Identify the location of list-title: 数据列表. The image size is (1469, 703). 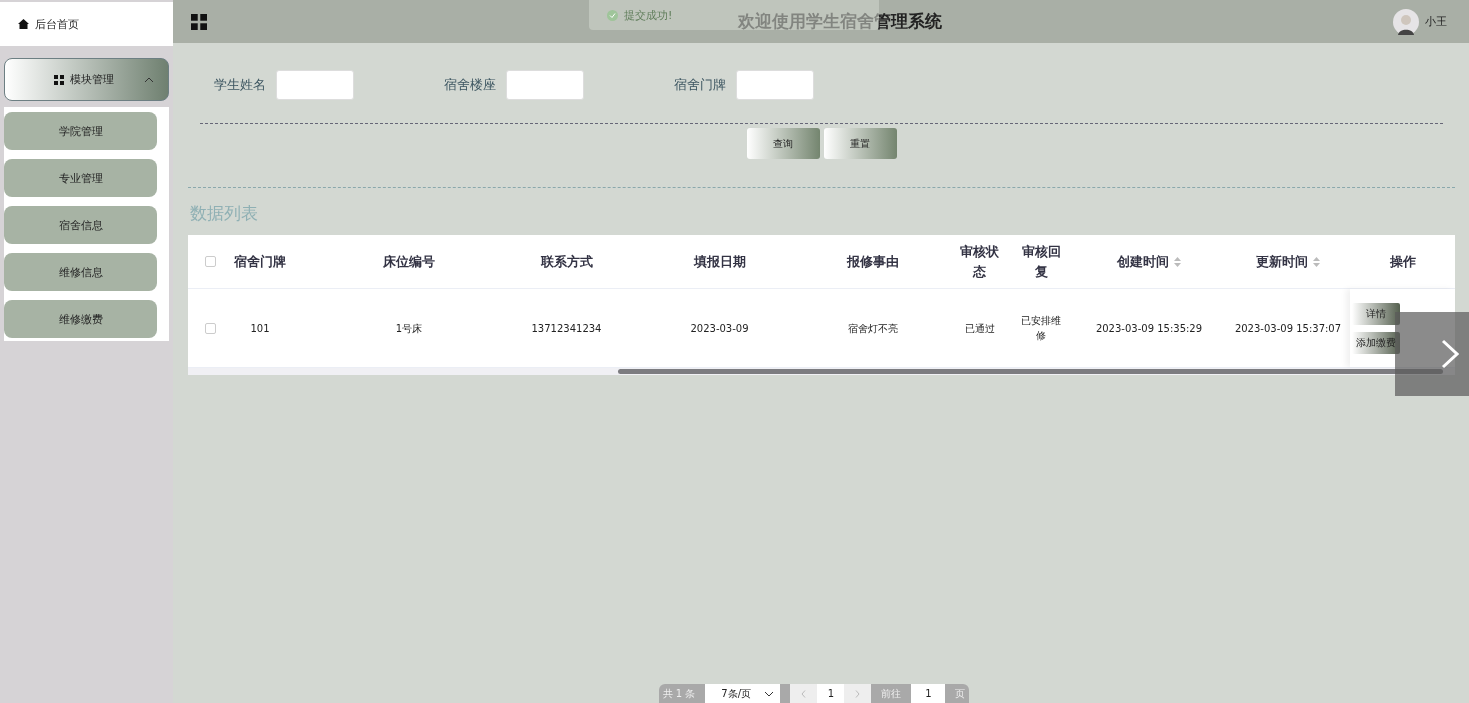
(224, 213).